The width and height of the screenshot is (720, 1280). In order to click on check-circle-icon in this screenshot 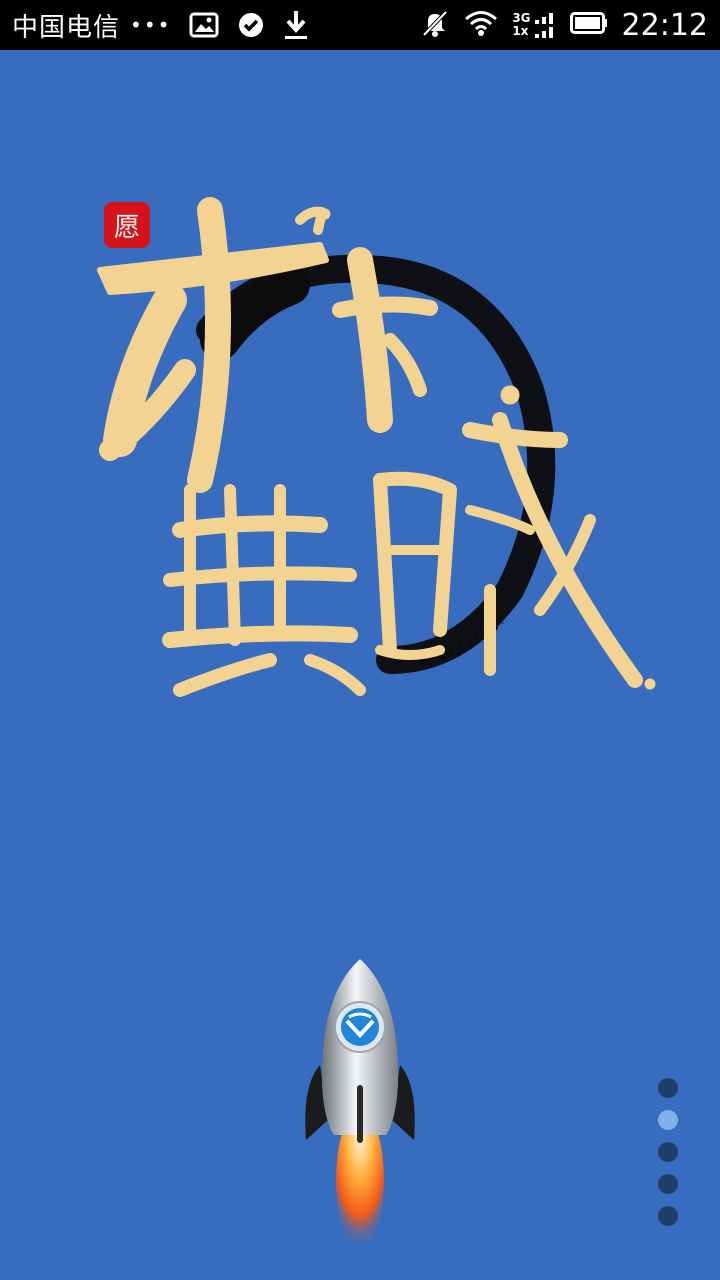, I will do `click(251, 25)`.